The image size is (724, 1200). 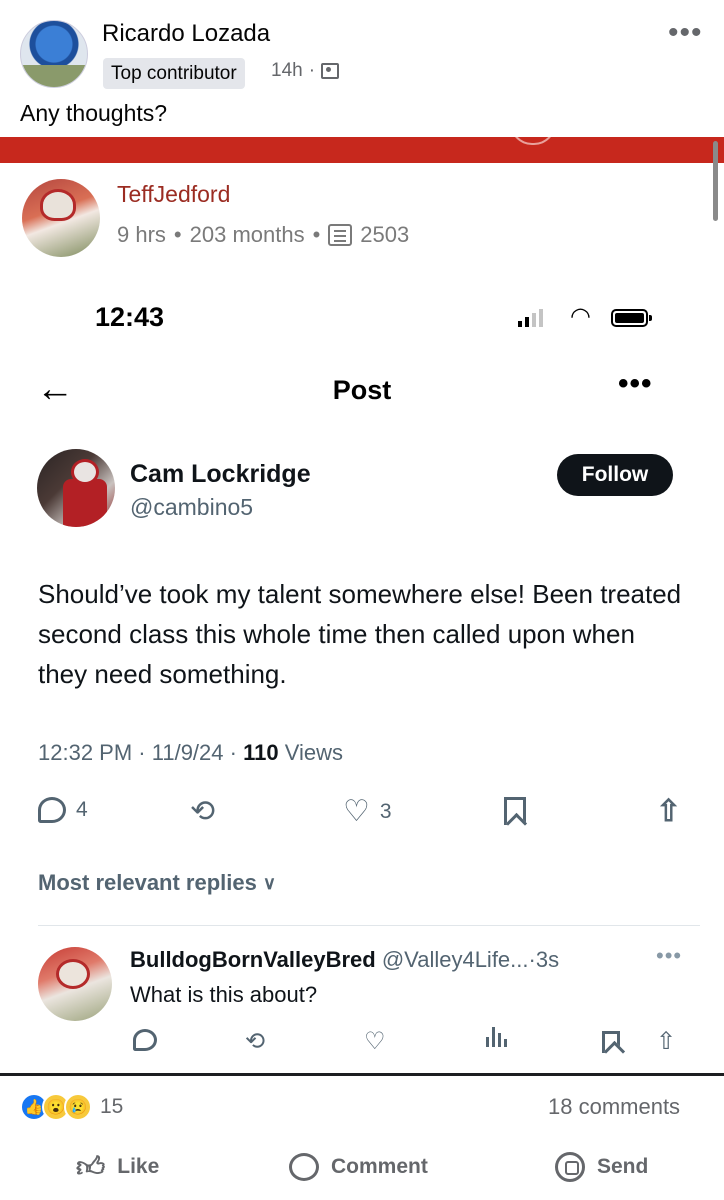 What do you see at coordinates (91, 1166) in the screenshot?
I see `thumbs-up-icon: 👍︎` at bounding box center [91, 1166].